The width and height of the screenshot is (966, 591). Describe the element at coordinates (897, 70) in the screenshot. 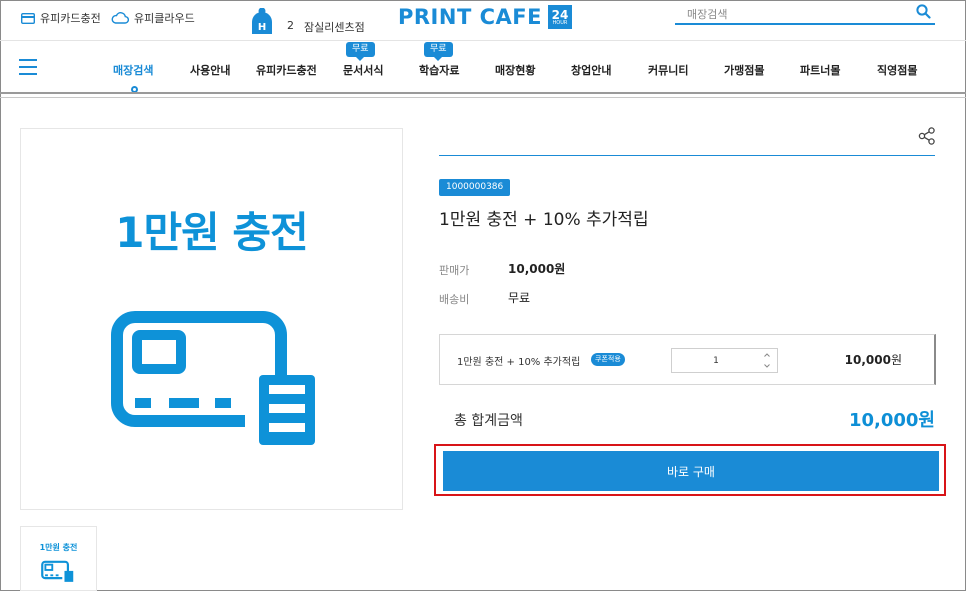

I see `nav-item-direct-mall: 직영점몰` at that location.